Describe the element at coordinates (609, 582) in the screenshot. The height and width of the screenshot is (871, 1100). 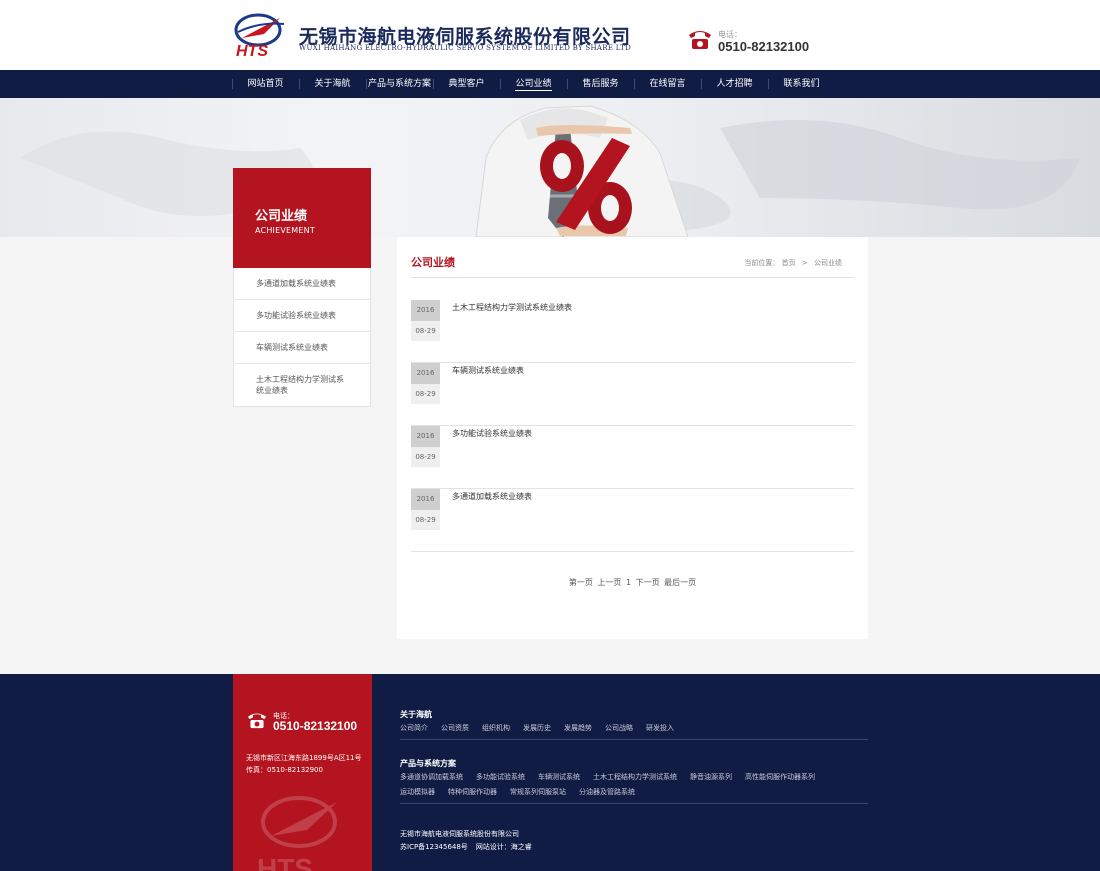
I see `pager-prev: 上一页` at that location.